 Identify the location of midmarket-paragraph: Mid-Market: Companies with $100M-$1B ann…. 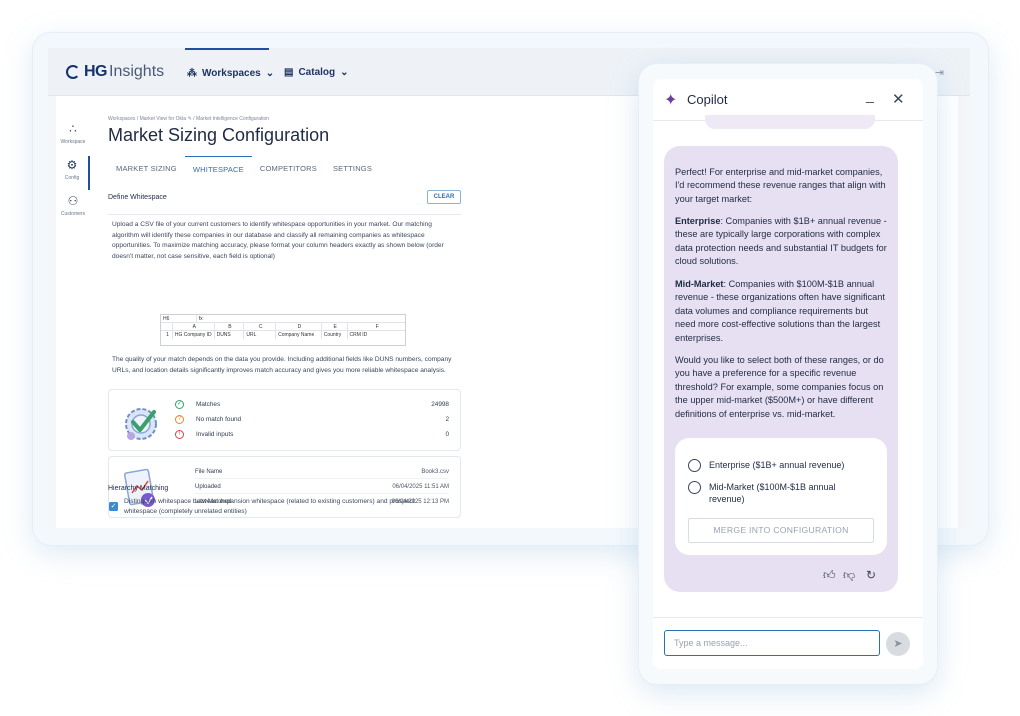
(782, 311).